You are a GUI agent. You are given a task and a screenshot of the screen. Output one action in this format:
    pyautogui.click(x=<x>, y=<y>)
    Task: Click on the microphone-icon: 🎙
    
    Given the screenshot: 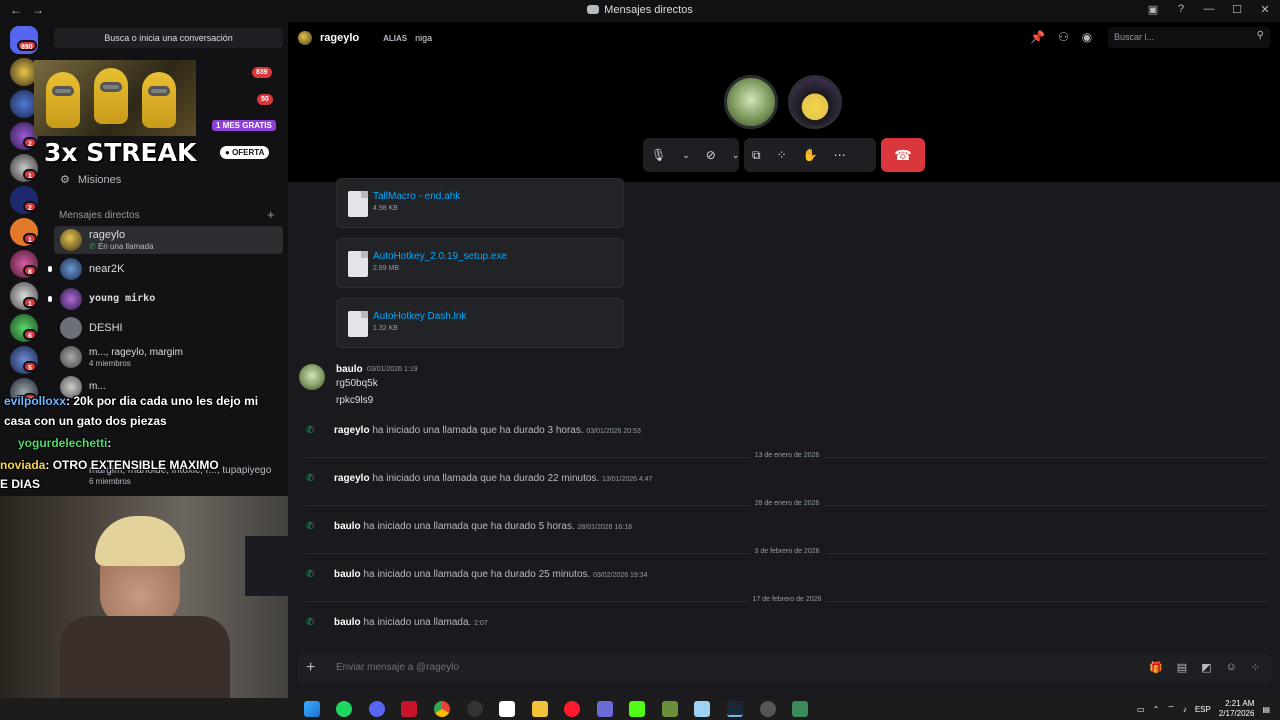 What is the action you would take?
    pyautogui.click(x=658, y=155)
    